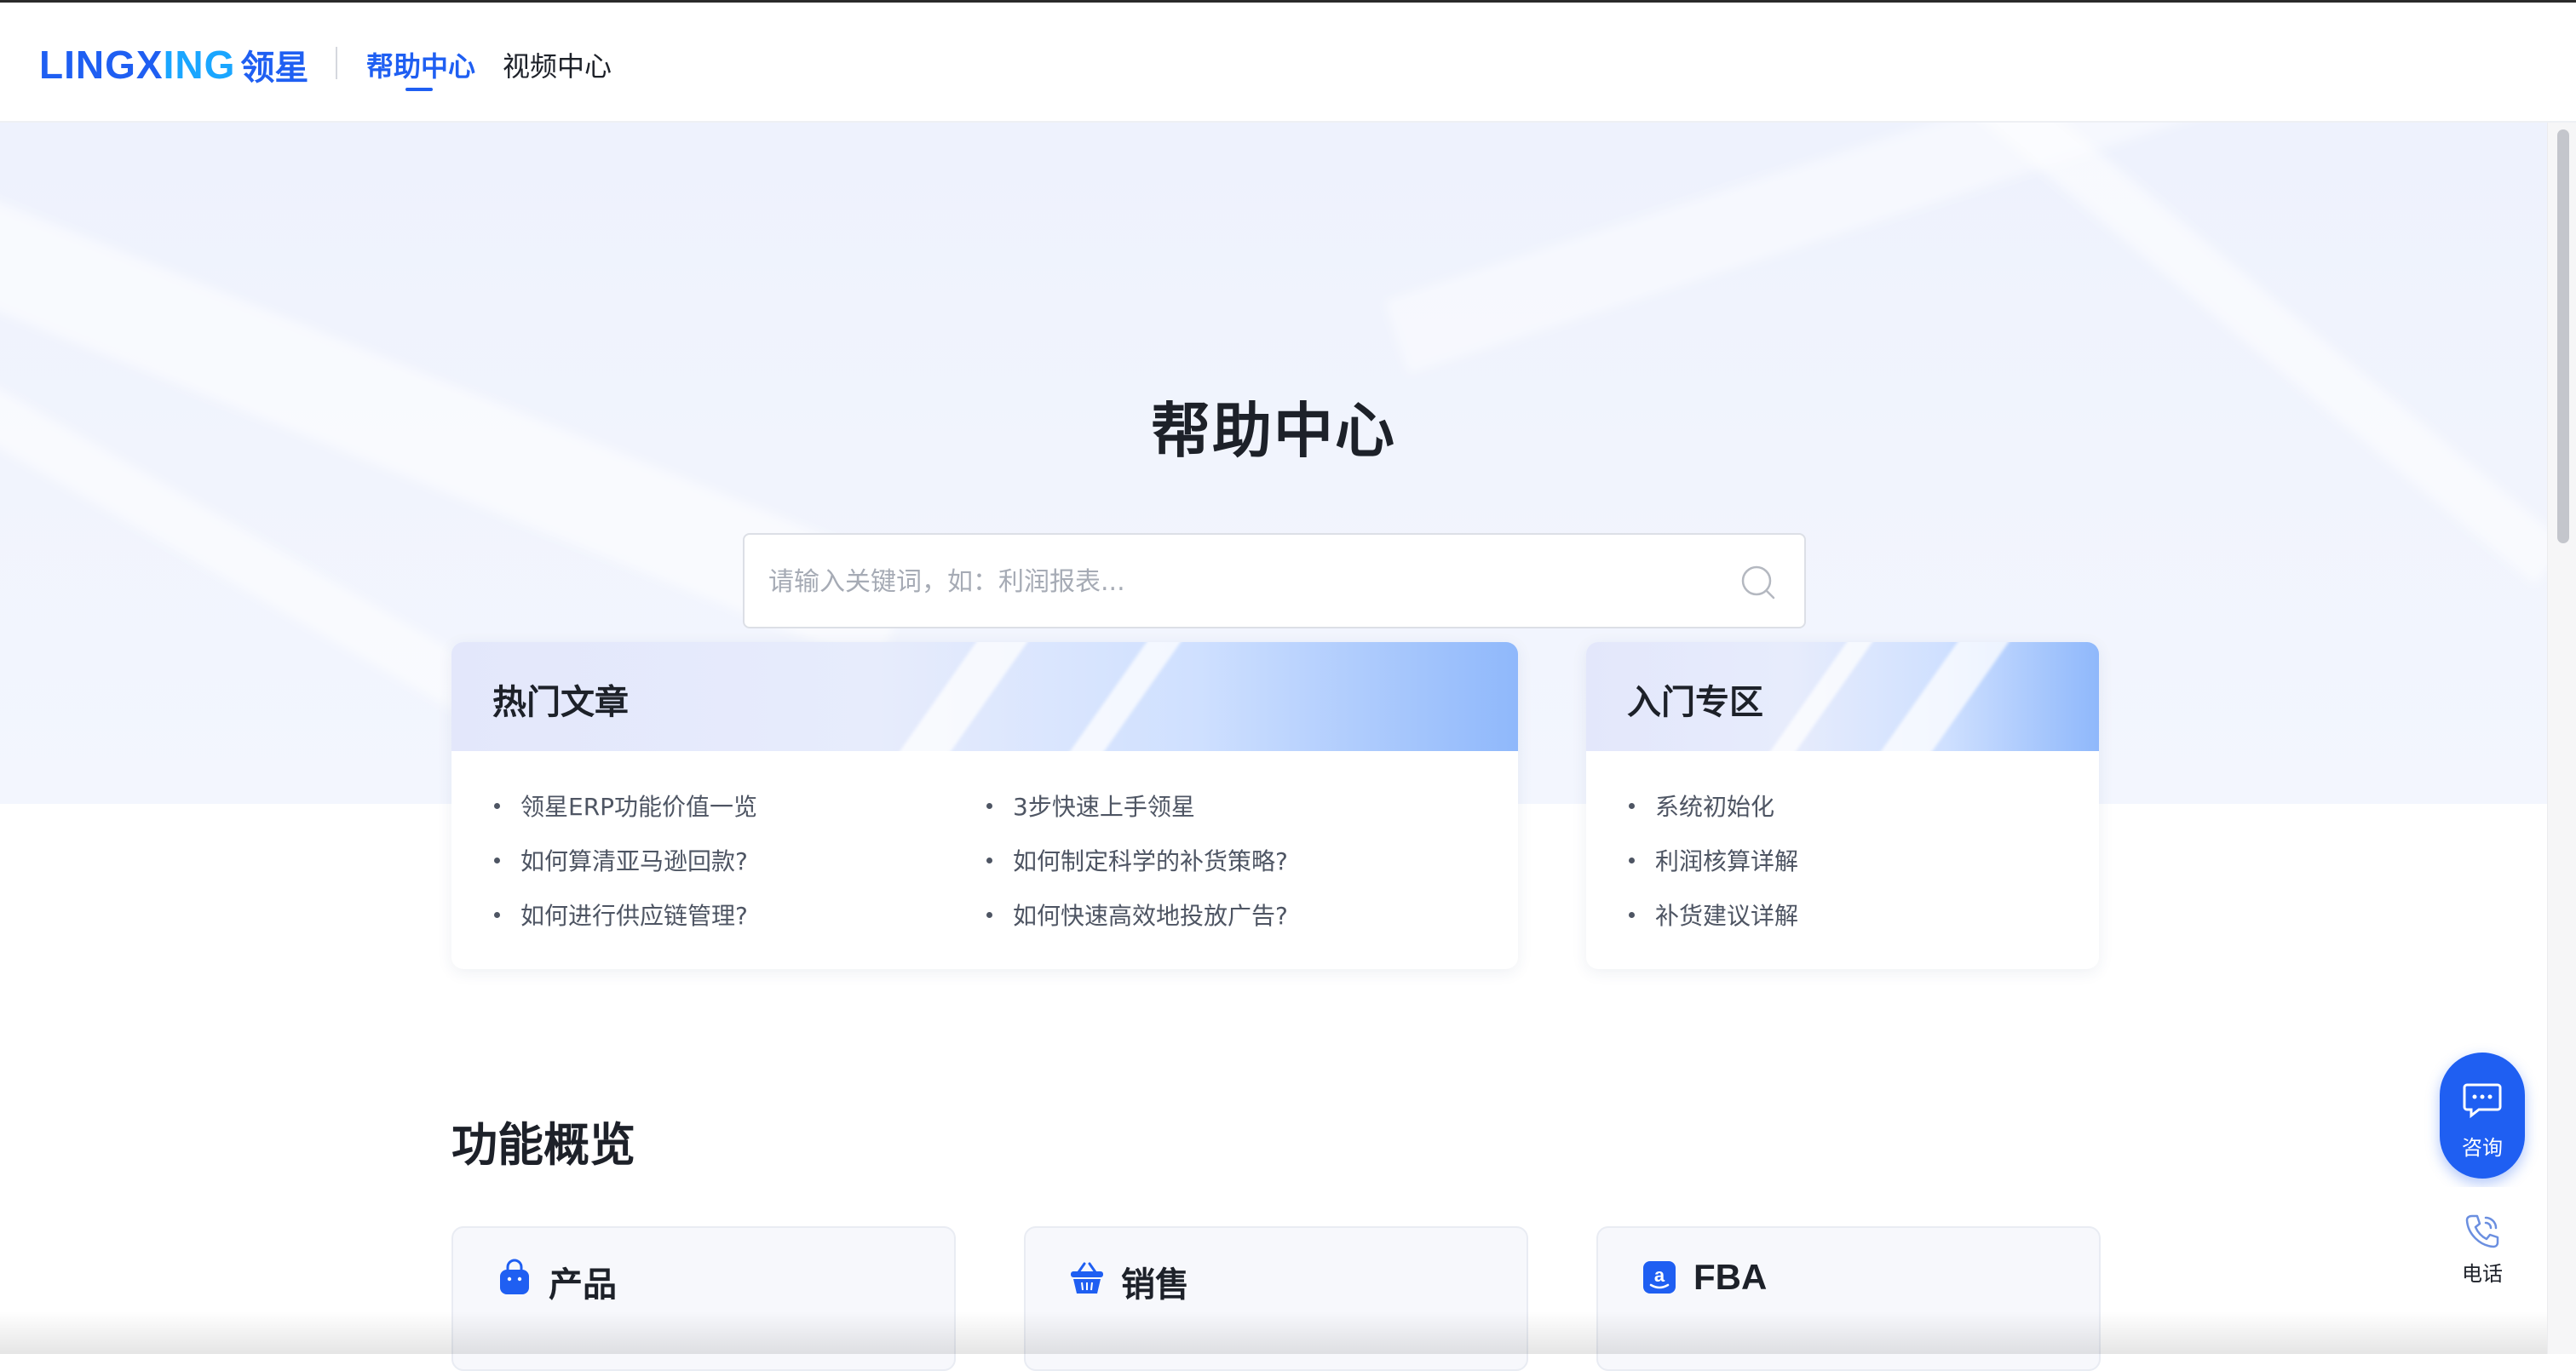 This screenshot has width=2576, height=1371. I want to click on article-link: 如何制定科学的补货策略?, so click(1231, 860).